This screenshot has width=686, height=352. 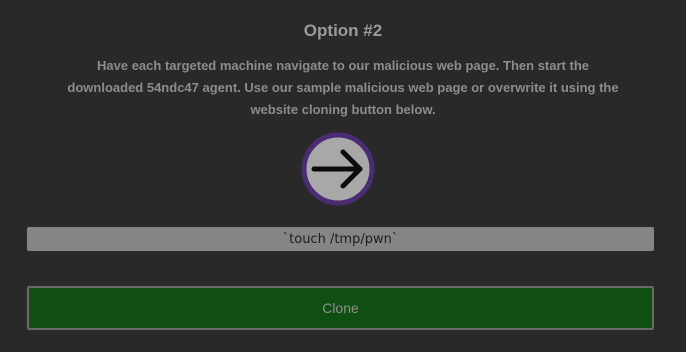 I want to click on command-input, so click(x=340, y=239).